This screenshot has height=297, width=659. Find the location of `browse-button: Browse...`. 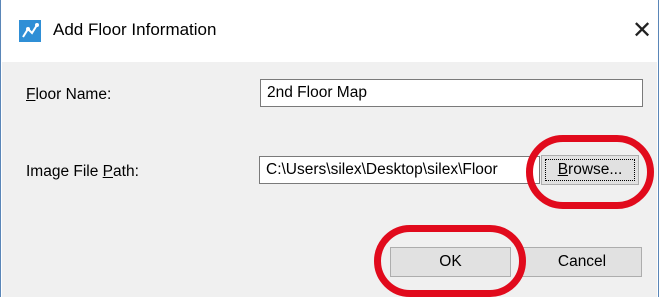

browse-button: Browse... is located at coordinates (590, 170).